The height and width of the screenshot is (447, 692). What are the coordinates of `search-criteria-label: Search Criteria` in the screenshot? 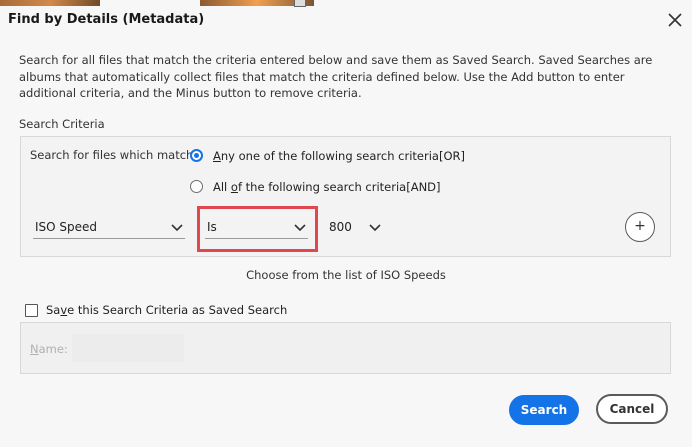 It's located at (62, 124).